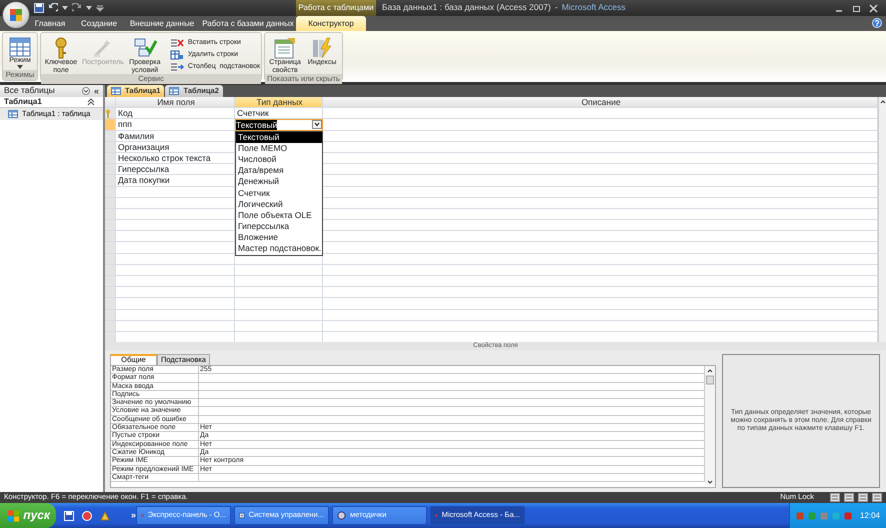 This screenshot has width=886, height=528. I want to click on triangle-icon, so click(105, 515).